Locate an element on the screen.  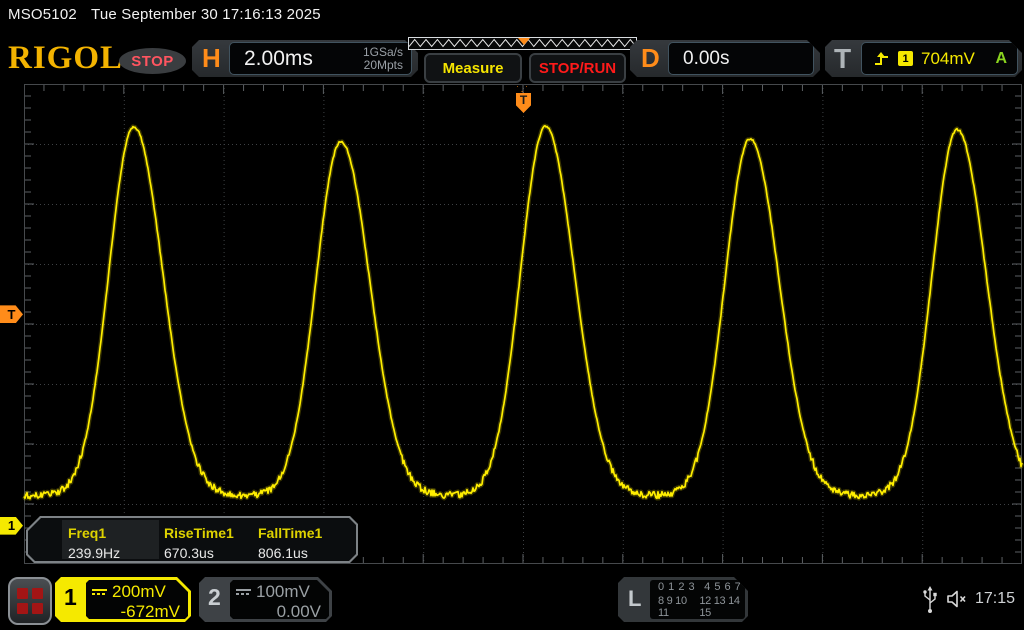
horizontal-timebase-chip: H 2.00ms 1GSa/s 20Mpts is located at coordinates (305, 58).